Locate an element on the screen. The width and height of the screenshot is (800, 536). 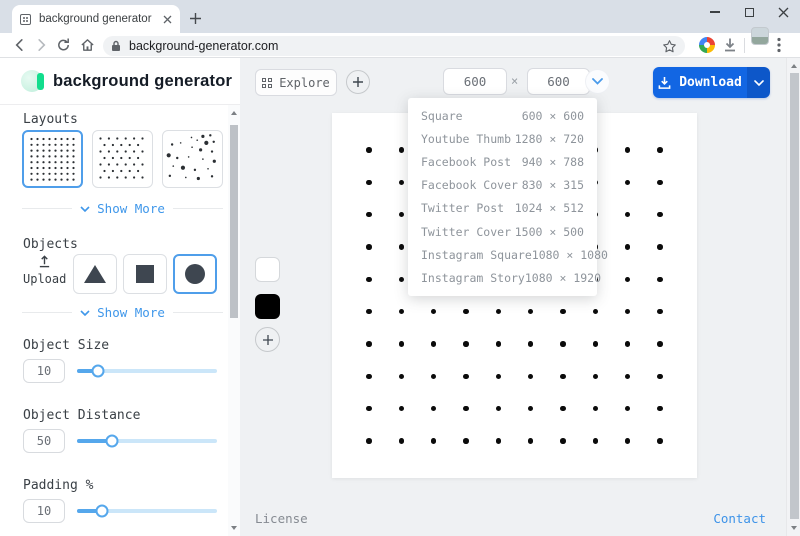
shape-option-circle is located at coordinates (195, 274).